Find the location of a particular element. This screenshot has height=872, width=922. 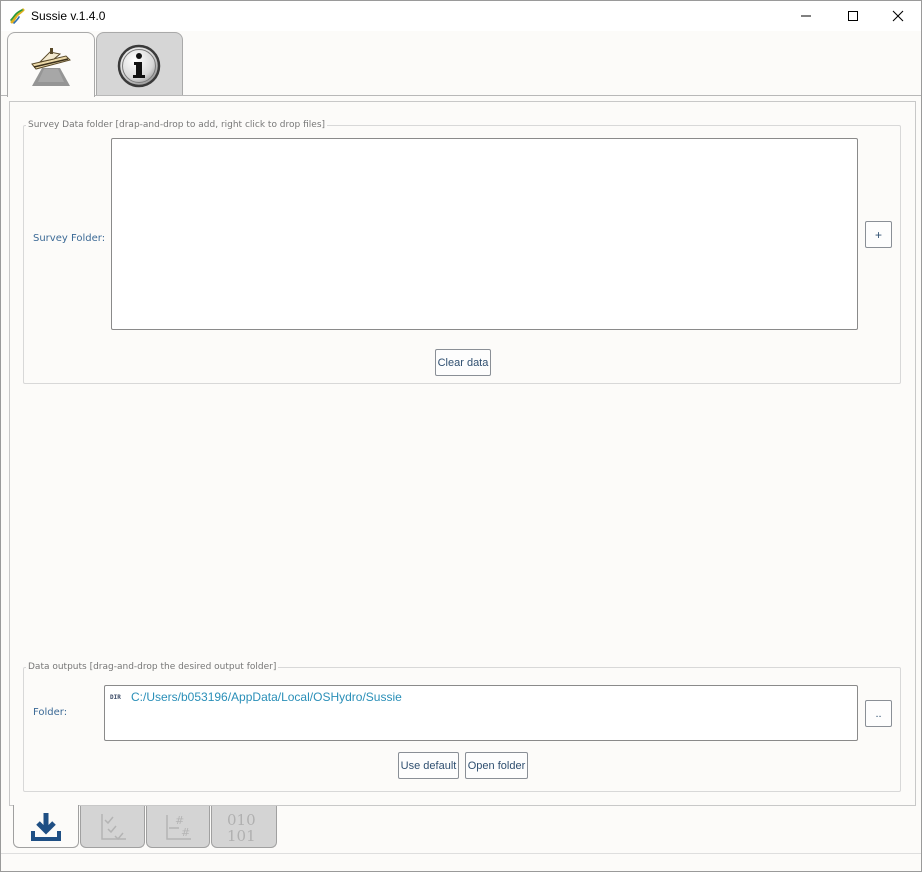

tab-info is located at coordinates (139, 64).